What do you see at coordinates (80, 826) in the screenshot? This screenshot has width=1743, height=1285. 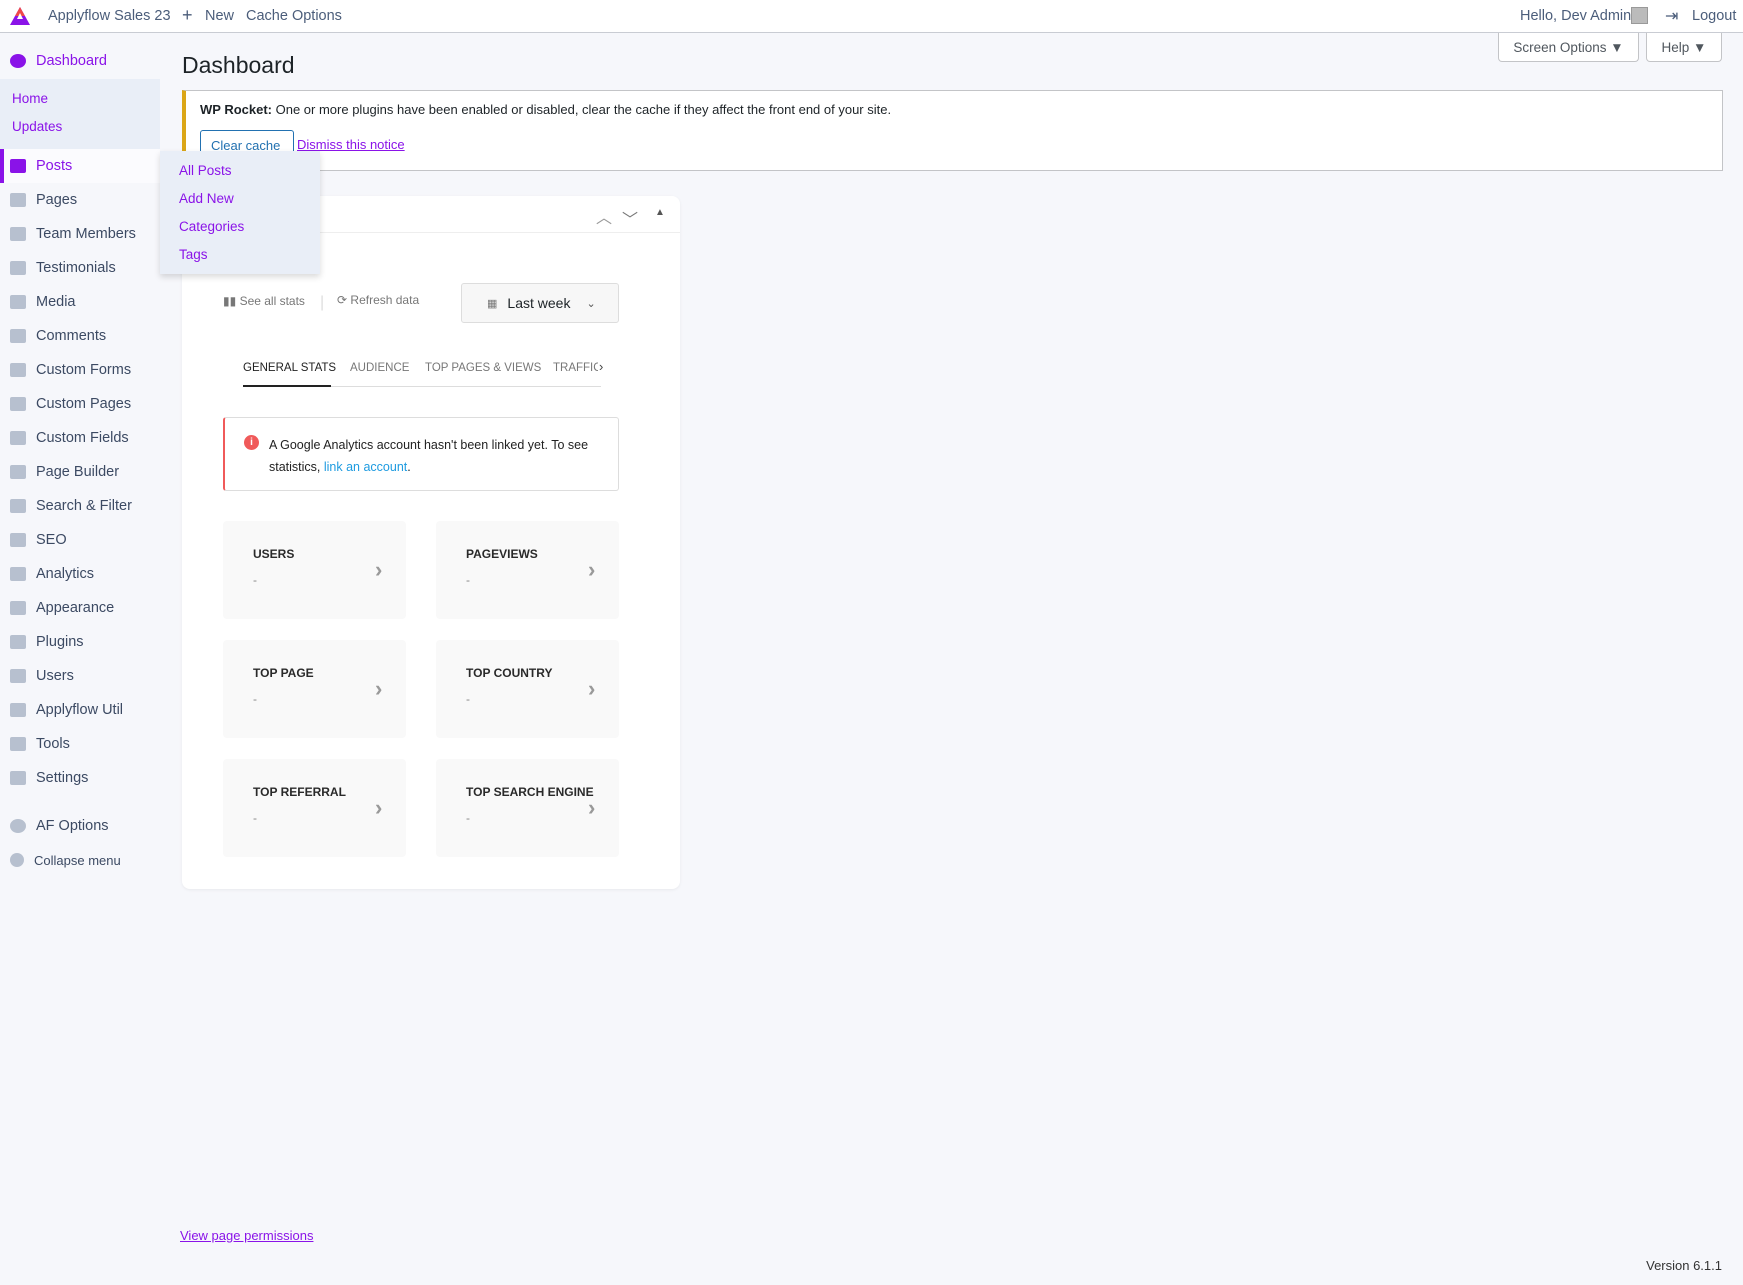 I see `sidebar-item-af-options: AF Options` at bounding box center [80, 826].